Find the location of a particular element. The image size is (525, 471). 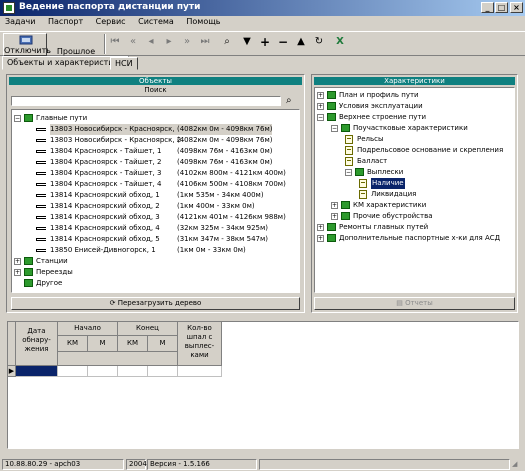

title-bar: Ведение паспорта дистанции пути _ □ × is located at coordinates (262, 8).